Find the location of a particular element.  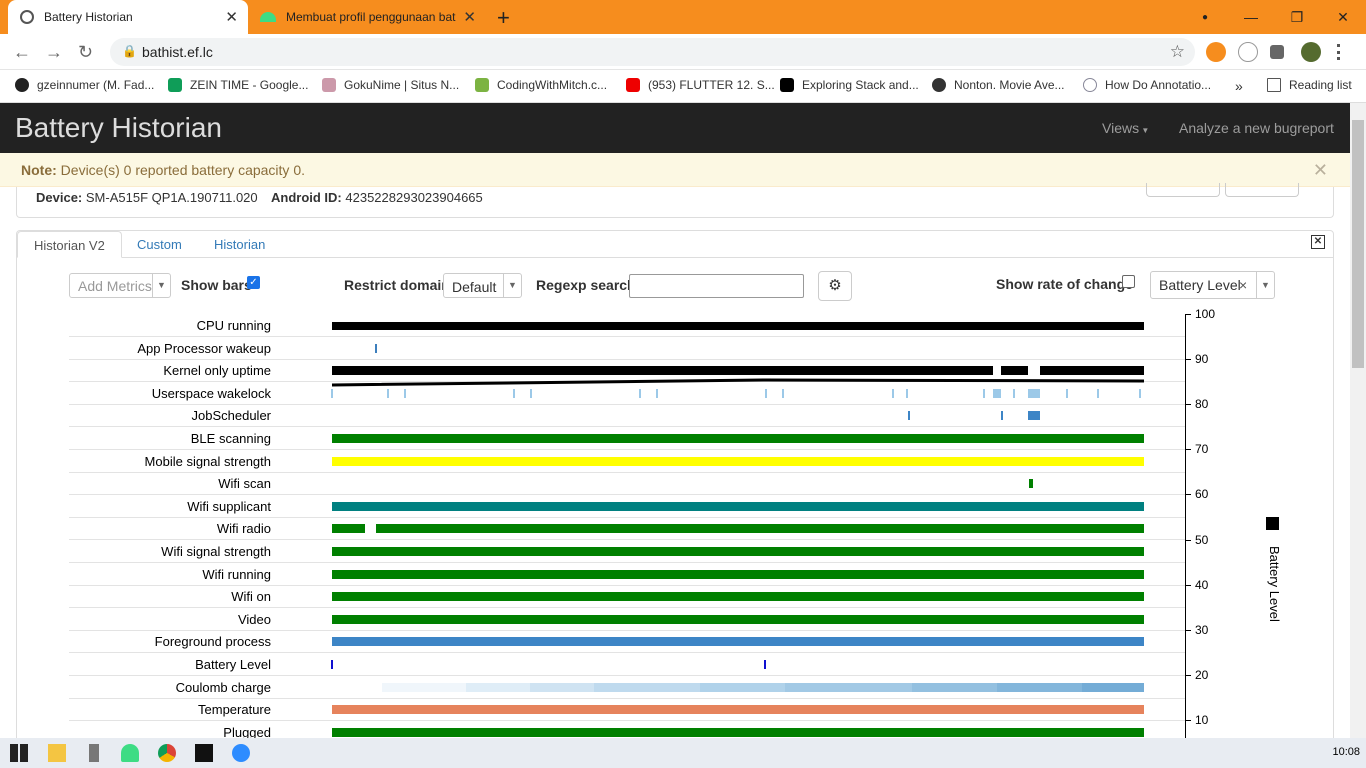

app-brand: Battery Historian is located at coordinates (118, 128).